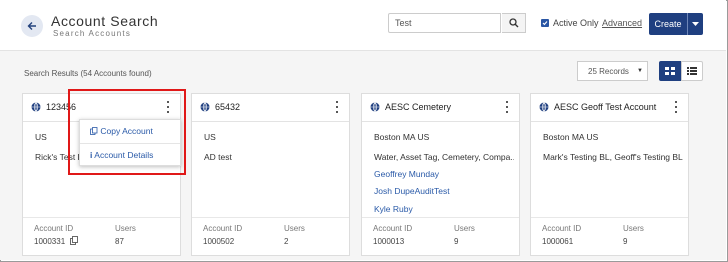 Image resolution: width=728 pixels, height=262 pixels. What do you see at coordinates (270, 236) in the screenshot?
I see `card-footer: Account ID 1000502 Users 2` at bounding box center [270, 236].